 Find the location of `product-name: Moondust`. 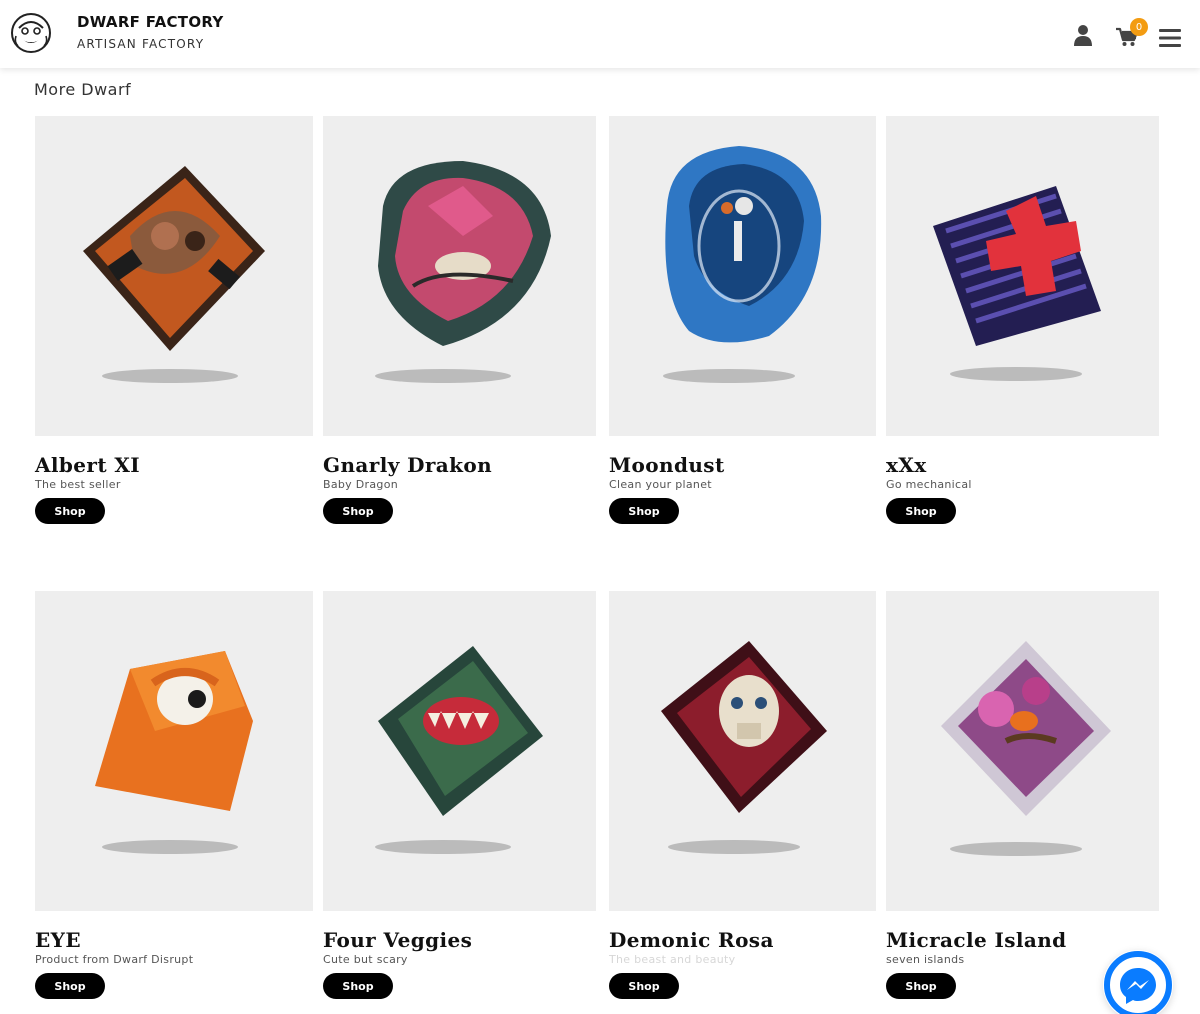

product-name: Moondust is located at coordinates (667, 465).